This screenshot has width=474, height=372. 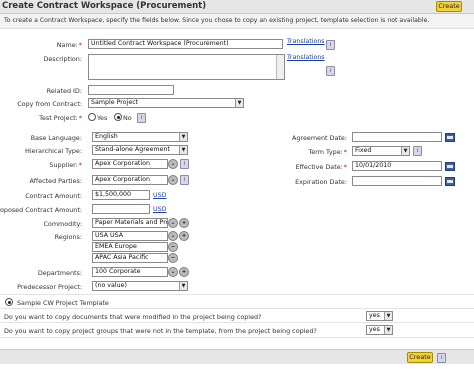 I want to click on predecessor-value: (no value), so click(x=111, y=285).